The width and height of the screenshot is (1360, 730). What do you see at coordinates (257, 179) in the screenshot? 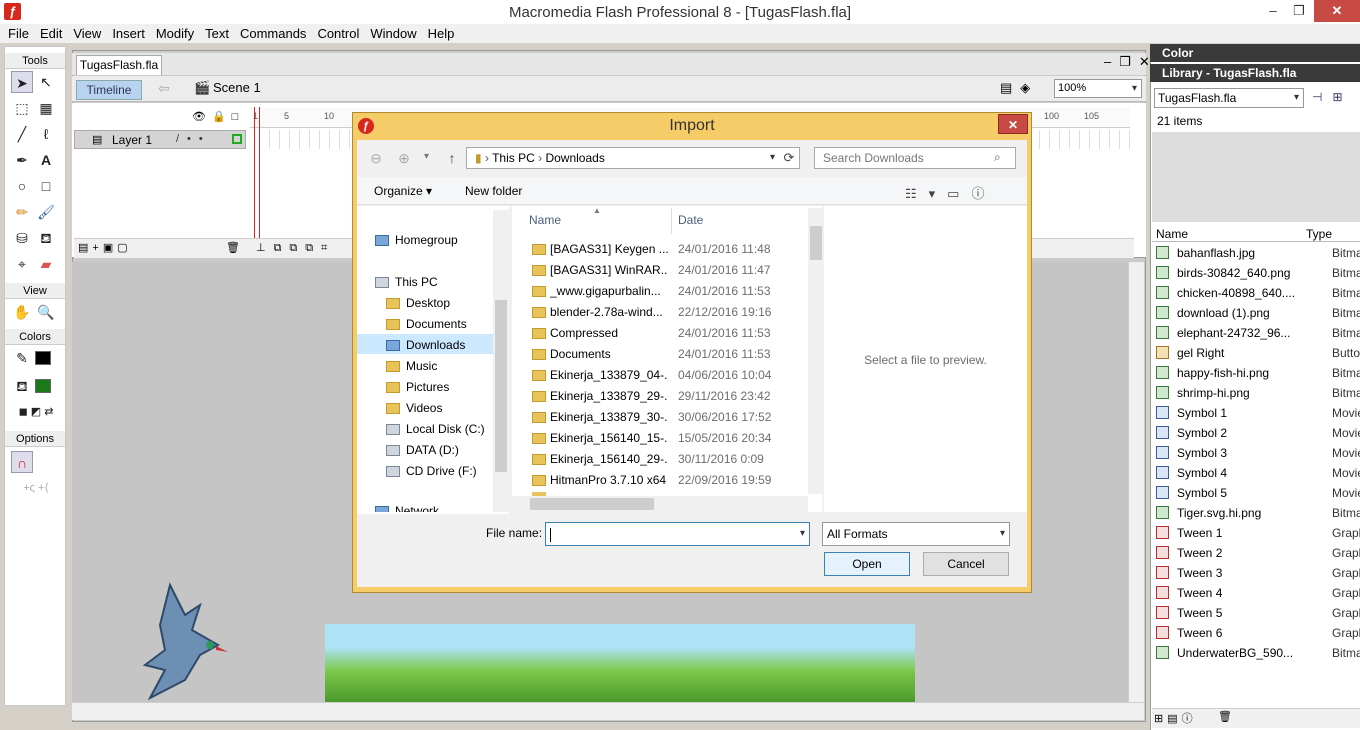
I see `playhead` at bounding box center [257, 179].